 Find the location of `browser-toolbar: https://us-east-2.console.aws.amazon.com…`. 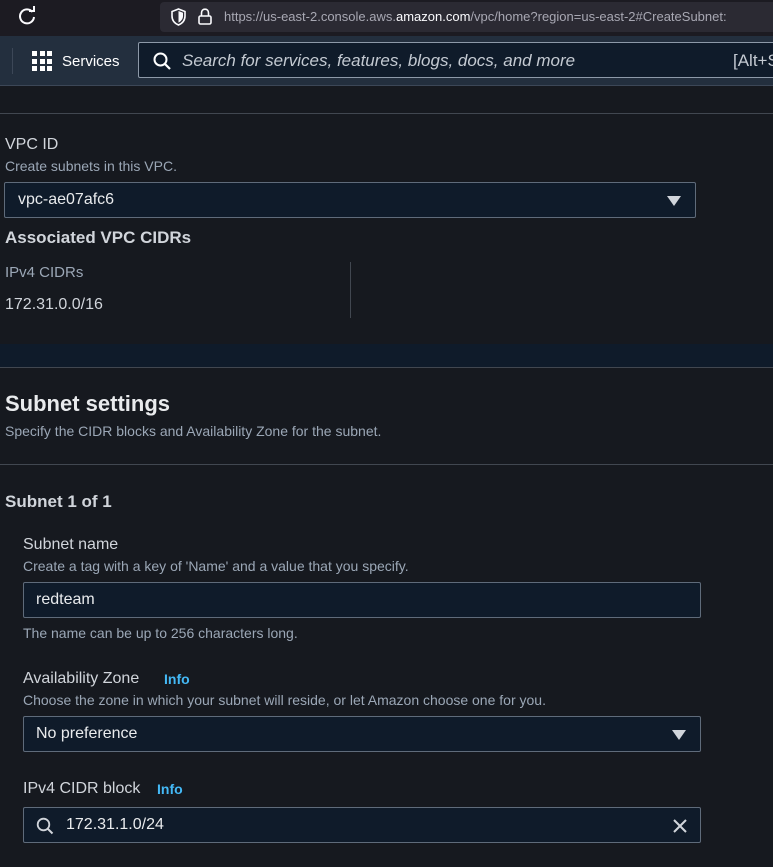

browser-toolbar: https://us-east-2.console.aws.amazon.com… is located at coordinates (386, 18).